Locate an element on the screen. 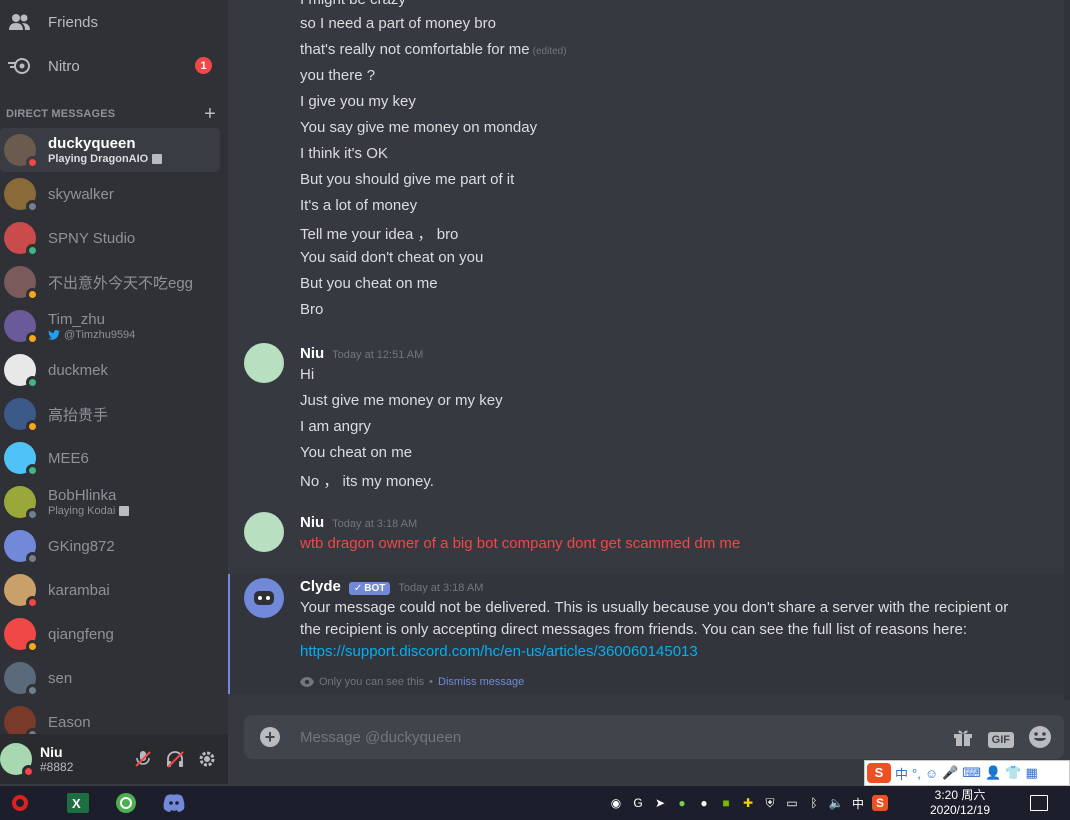  grid-icon: ▦ is located at coordinates (1031, 773).